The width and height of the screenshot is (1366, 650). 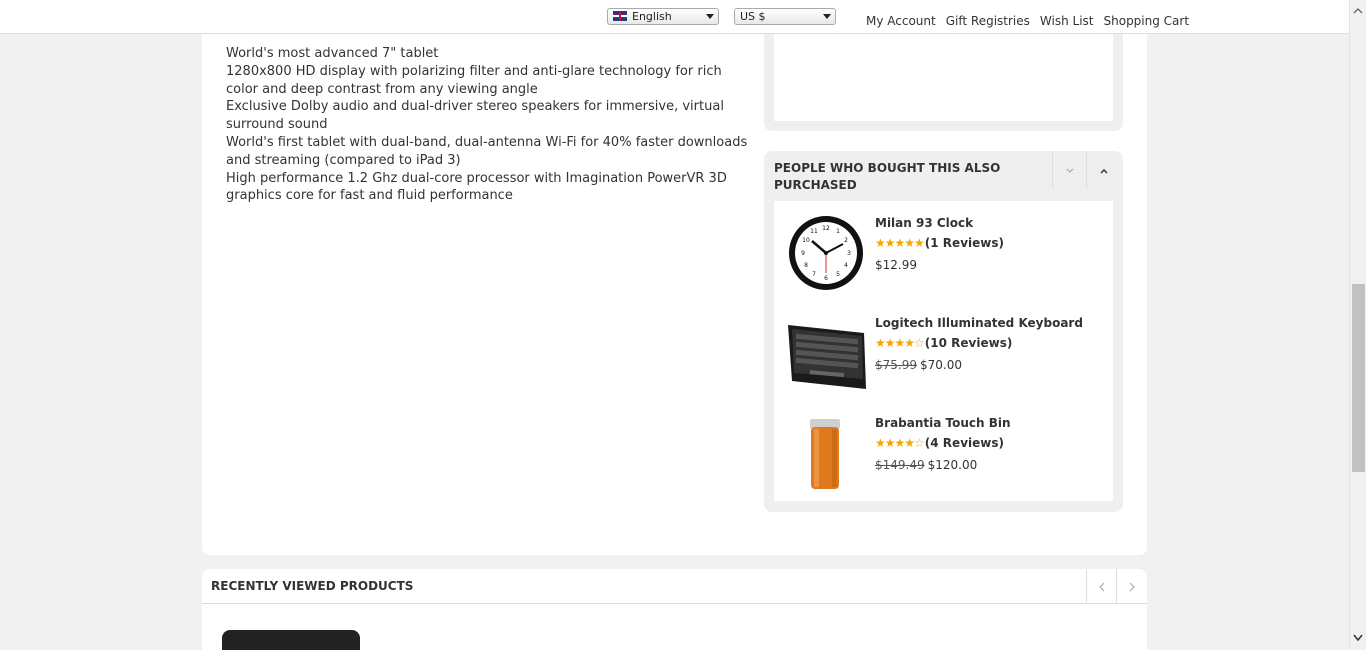 I want to click on product-name: Brabantia Touch Bin, so click(x=943, y=423).